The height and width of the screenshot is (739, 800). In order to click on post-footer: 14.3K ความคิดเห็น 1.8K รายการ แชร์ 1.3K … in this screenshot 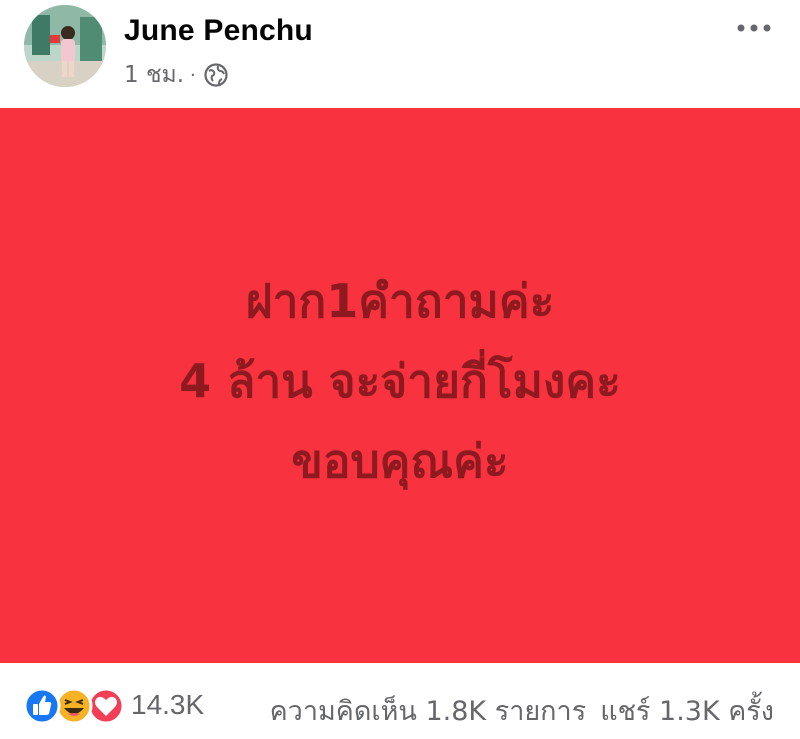, I will do `click(400, 701)`.